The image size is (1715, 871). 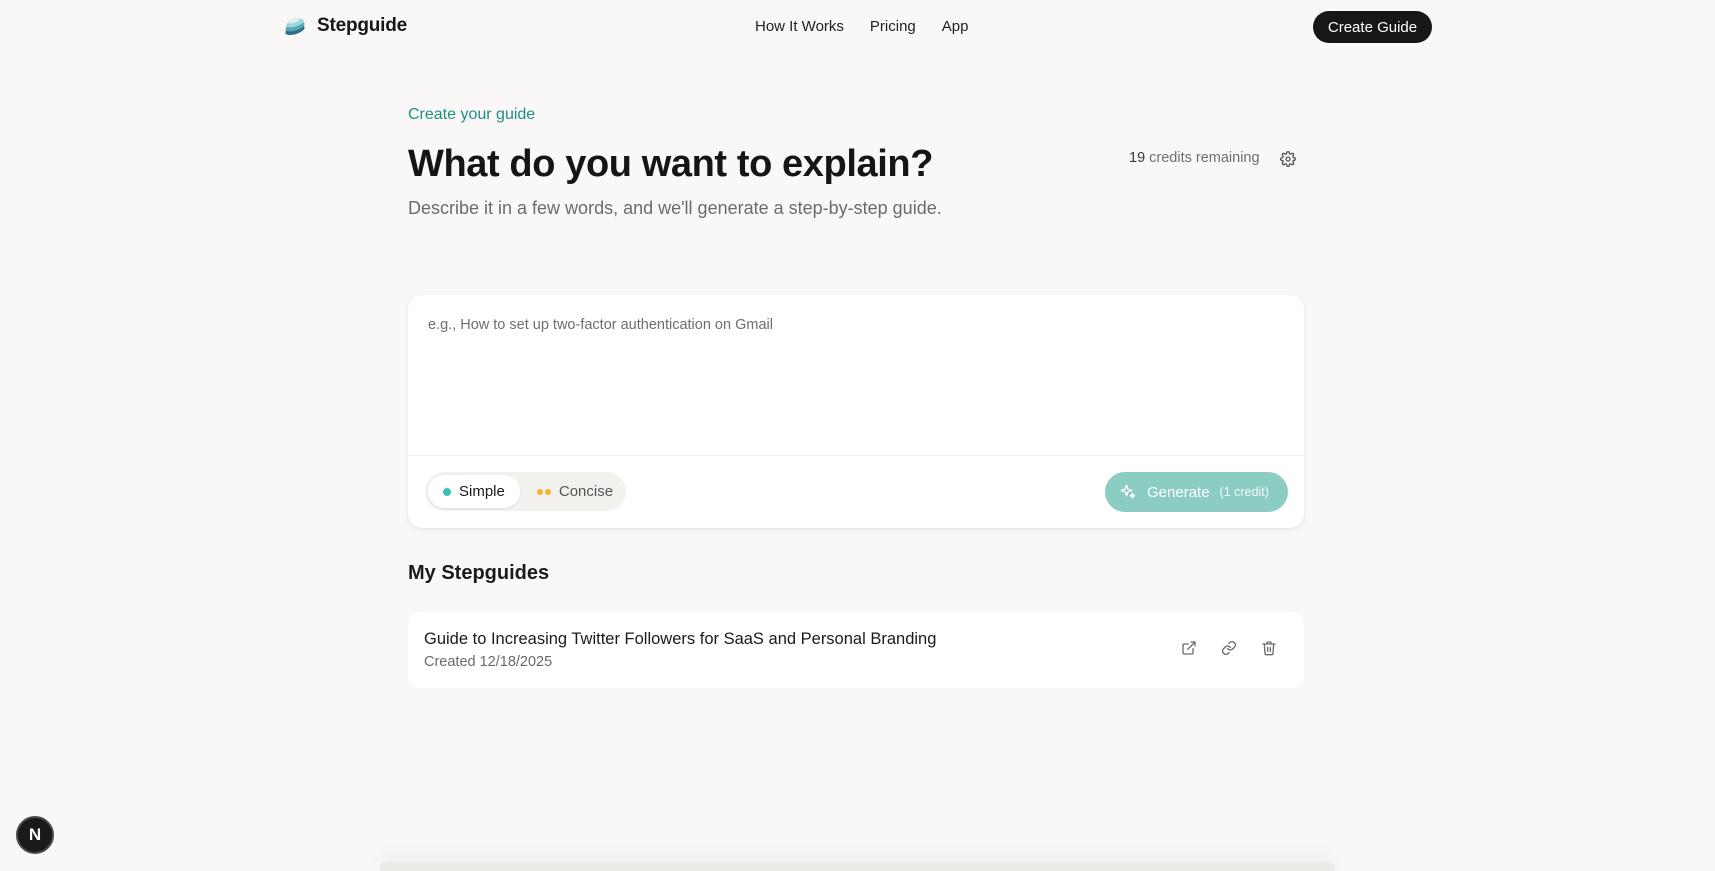 I want to click on mode-label-simple: Simple, so click(x=482, y=491).